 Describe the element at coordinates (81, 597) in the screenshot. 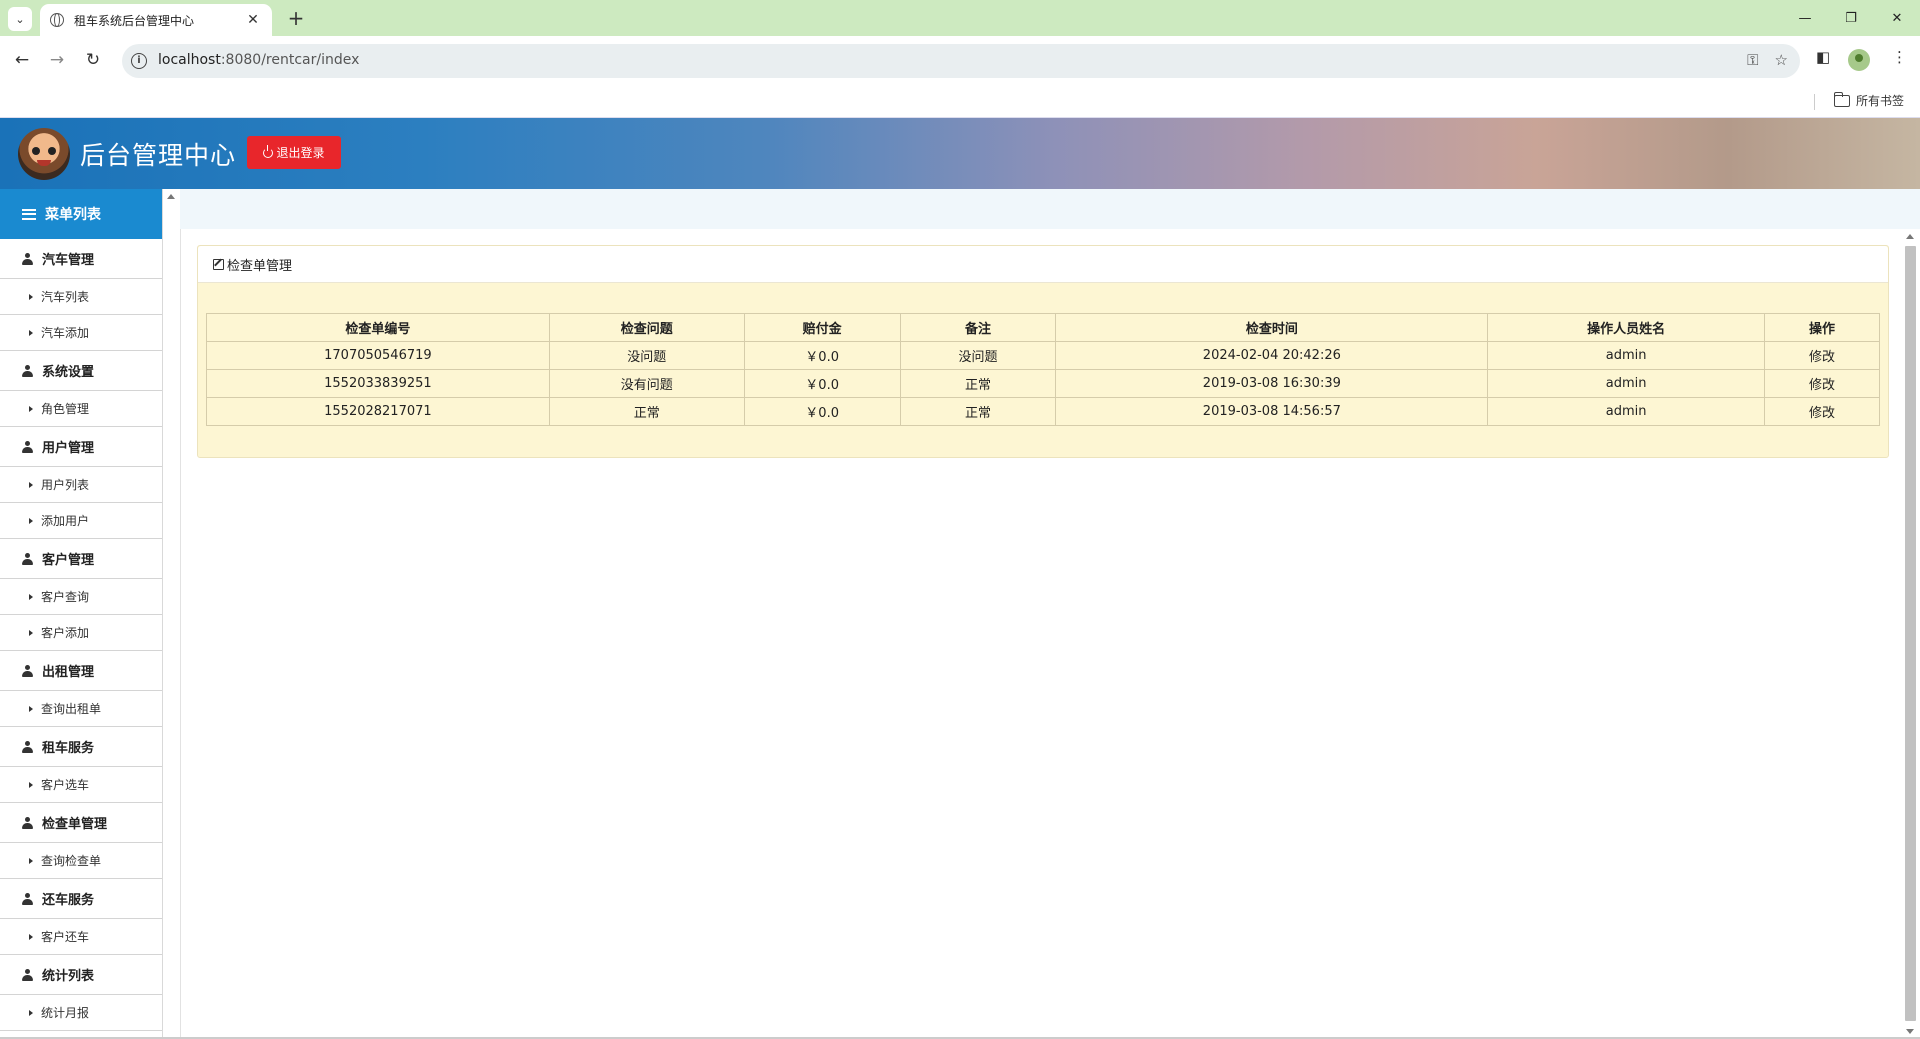

I see `sidebar-item-customer-search: 客户查询` at that location.